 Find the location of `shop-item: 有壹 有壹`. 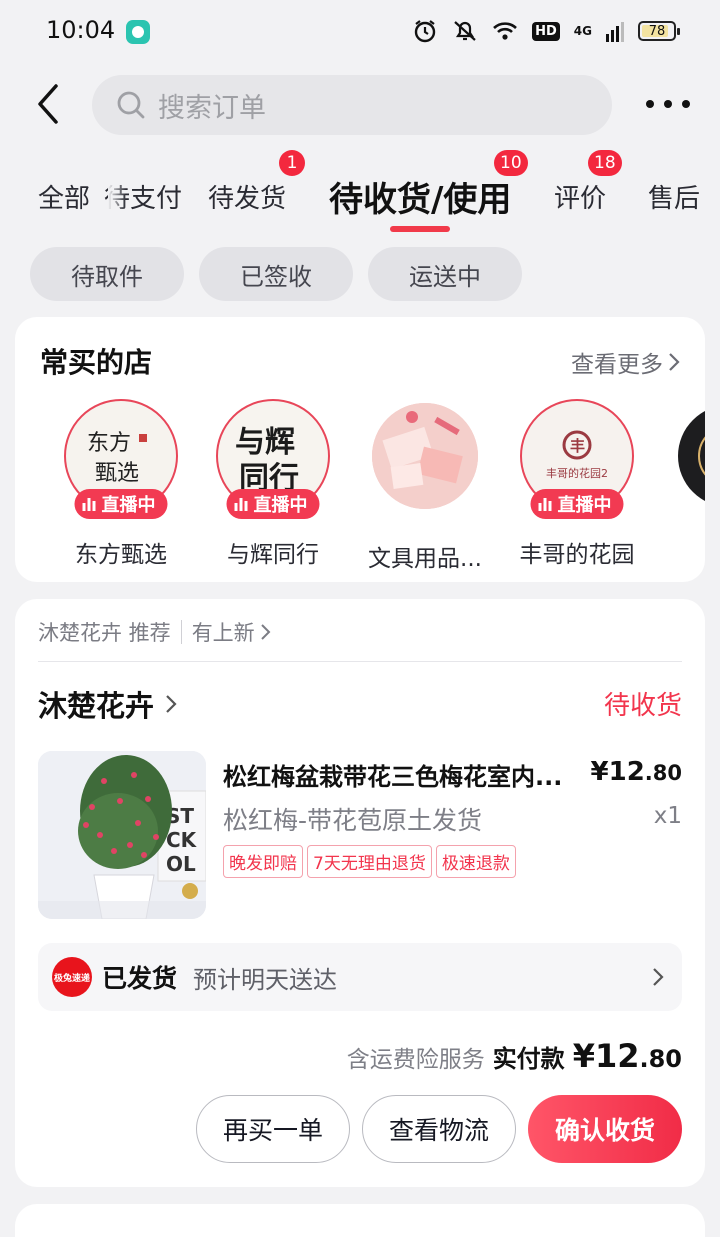

shop-item: 有壹 有壹 is located at coordinates (679, 487).